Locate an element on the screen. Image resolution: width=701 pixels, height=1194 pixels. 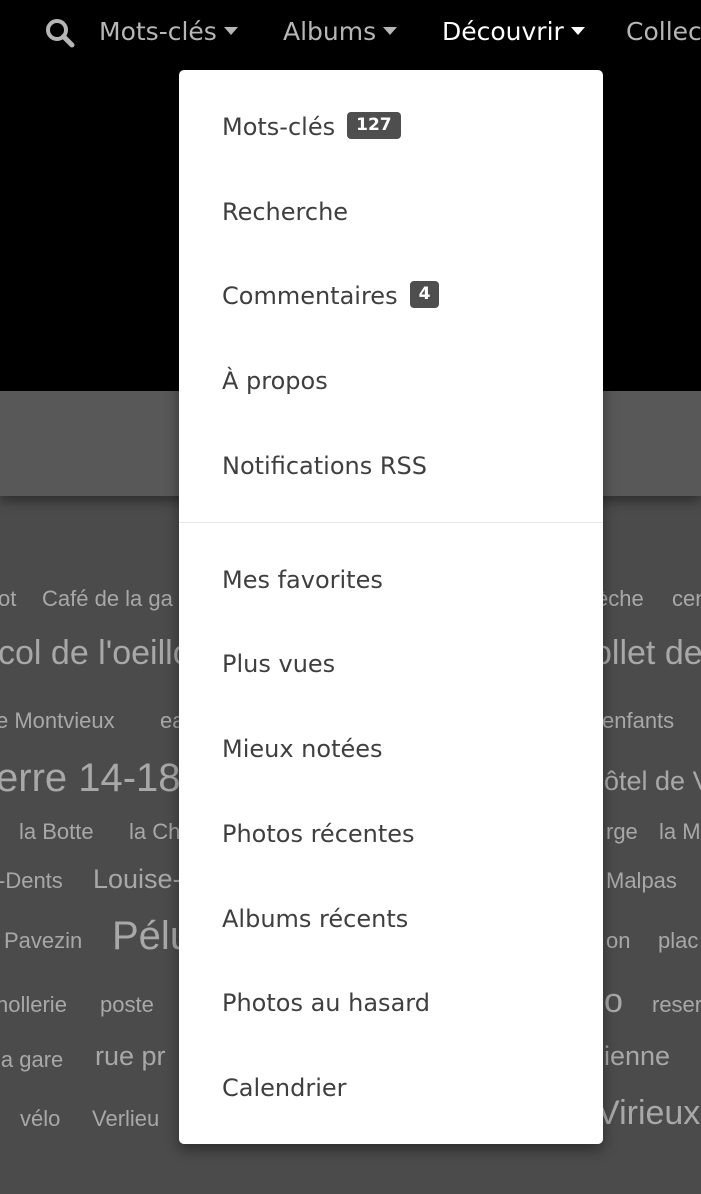
tag-link: rue pr is located at coordinates (130, 1056).